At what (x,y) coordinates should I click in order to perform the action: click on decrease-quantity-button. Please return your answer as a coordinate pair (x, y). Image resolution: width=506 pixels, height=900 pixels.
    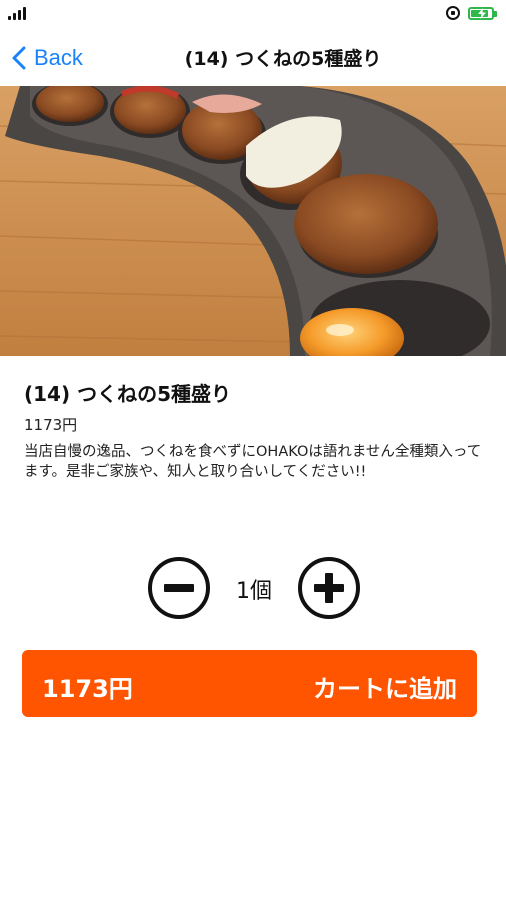
    Looking at the image, I should click on (179, 588).